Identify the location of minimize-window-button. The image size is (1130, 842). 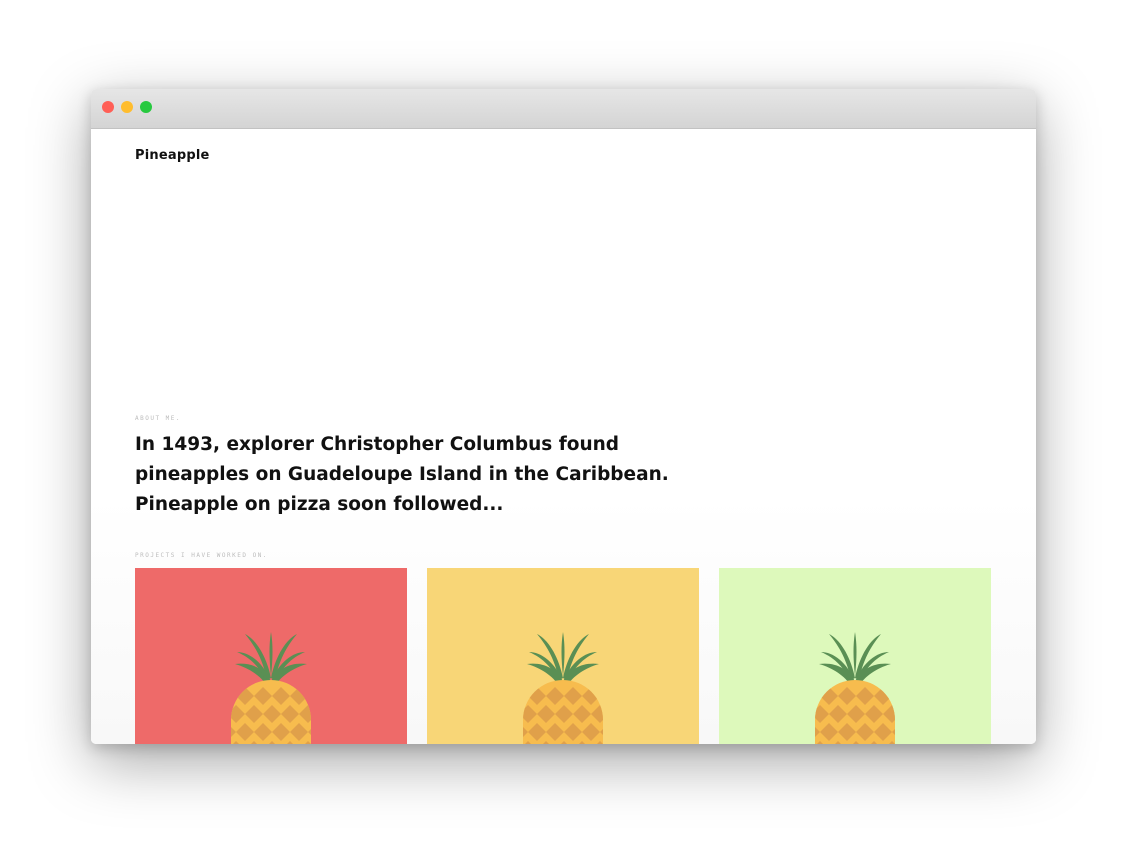
(127, 107).